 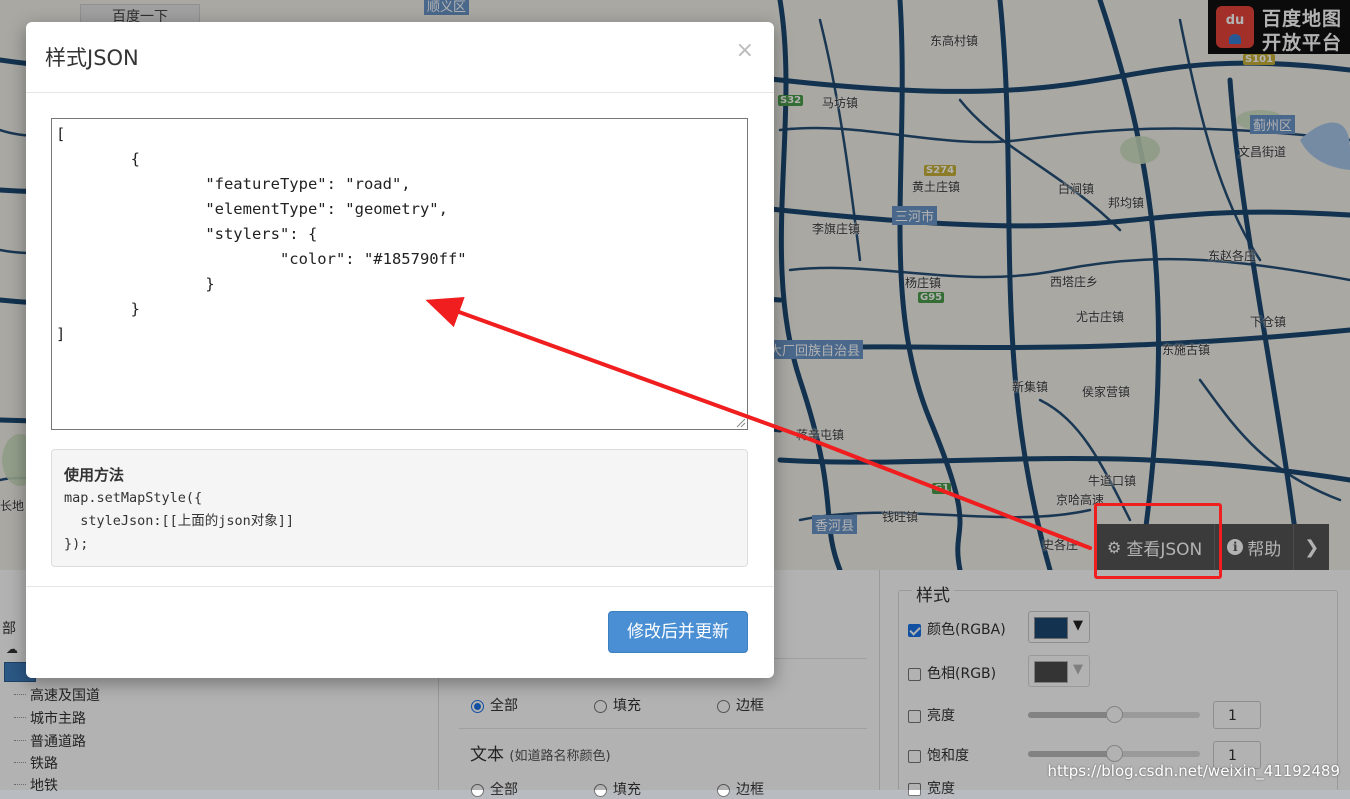 I want to click on resize-handle-icon, so click(x=740, y=422).